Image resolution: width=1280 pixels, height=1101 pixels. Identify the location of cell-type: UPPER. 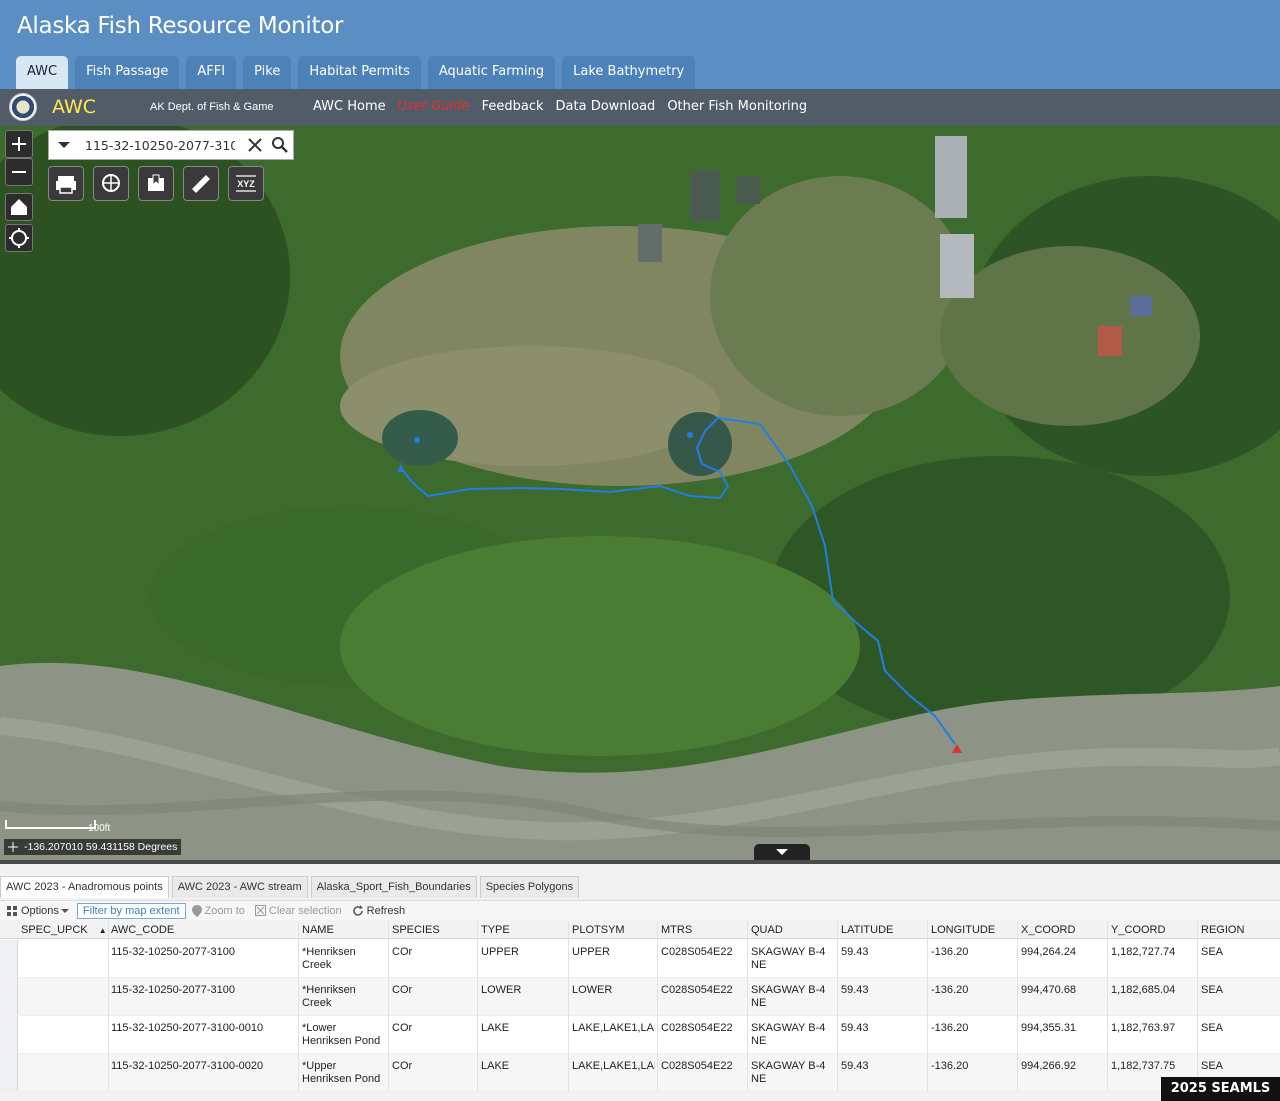
(500, 952).